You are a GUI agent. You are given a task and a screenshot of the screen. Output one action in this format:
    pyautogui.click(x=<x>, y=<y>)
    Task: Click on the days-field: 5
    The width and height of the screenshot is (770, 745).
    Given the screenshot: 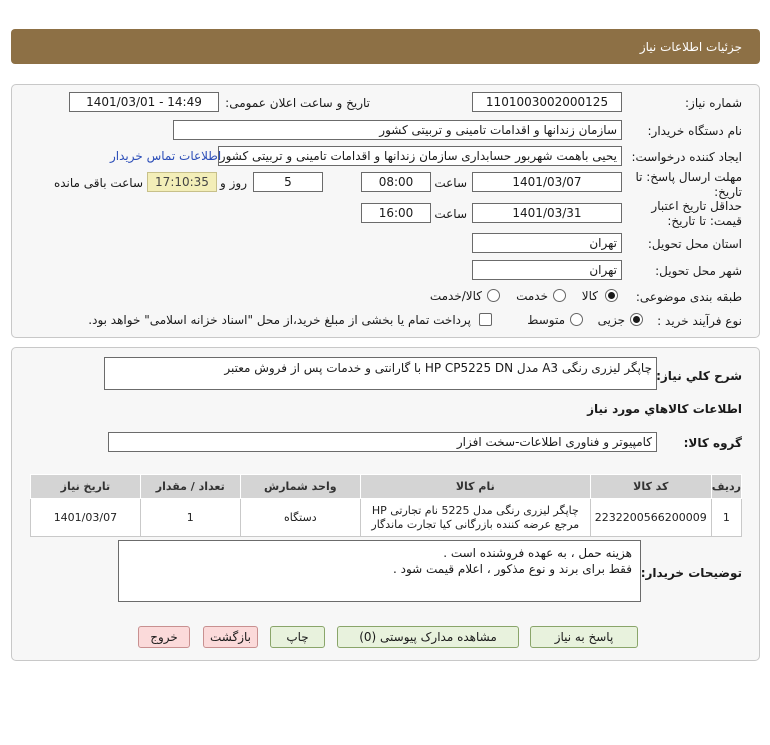 What is the action you would take?
    pyautogui.click(x=288, y=182)
    